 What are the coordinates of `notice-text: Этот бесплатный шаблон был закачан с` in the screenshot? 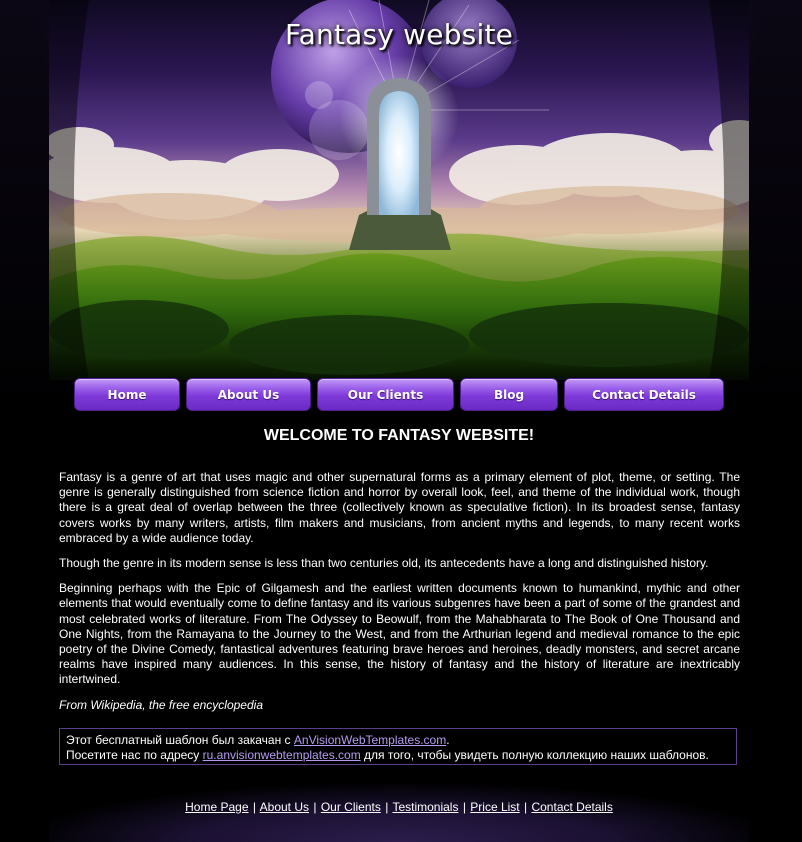 It's located at (180, 740).